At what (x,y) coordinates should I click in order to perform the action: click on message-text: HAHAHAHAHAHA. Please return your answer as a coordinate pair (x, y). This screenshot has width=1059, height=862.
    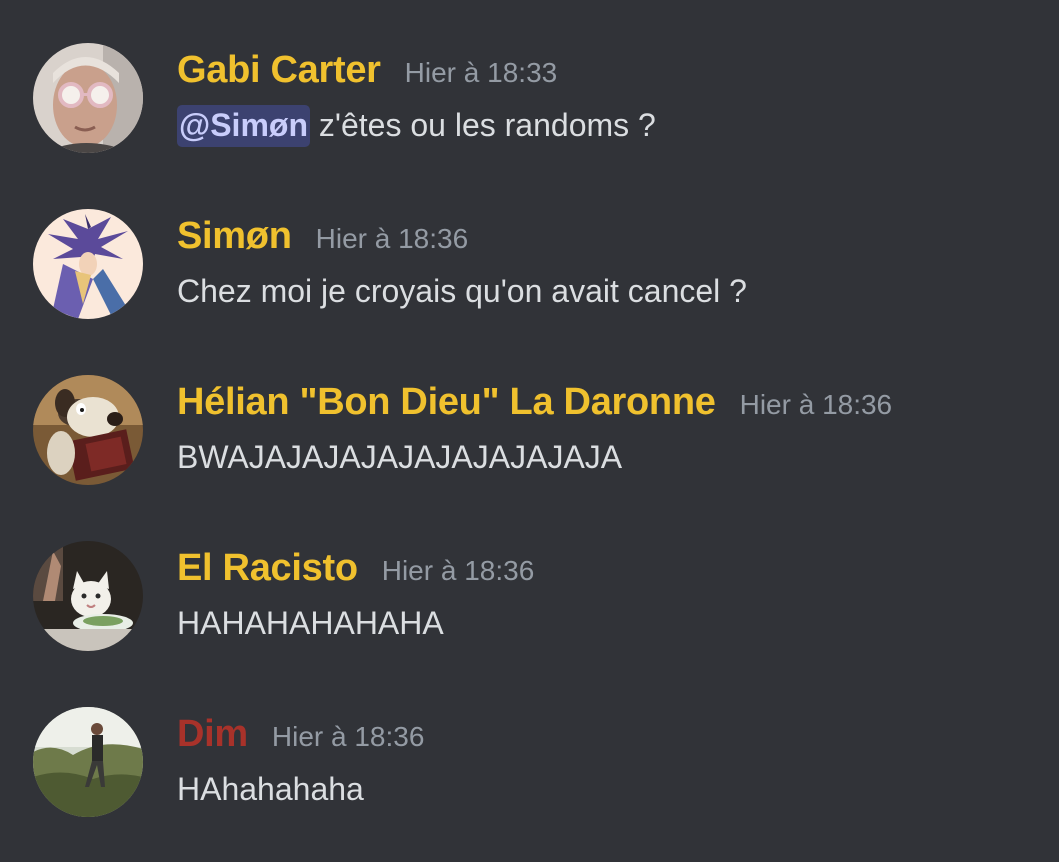
    Looking at the image, I should click on (310, 623).